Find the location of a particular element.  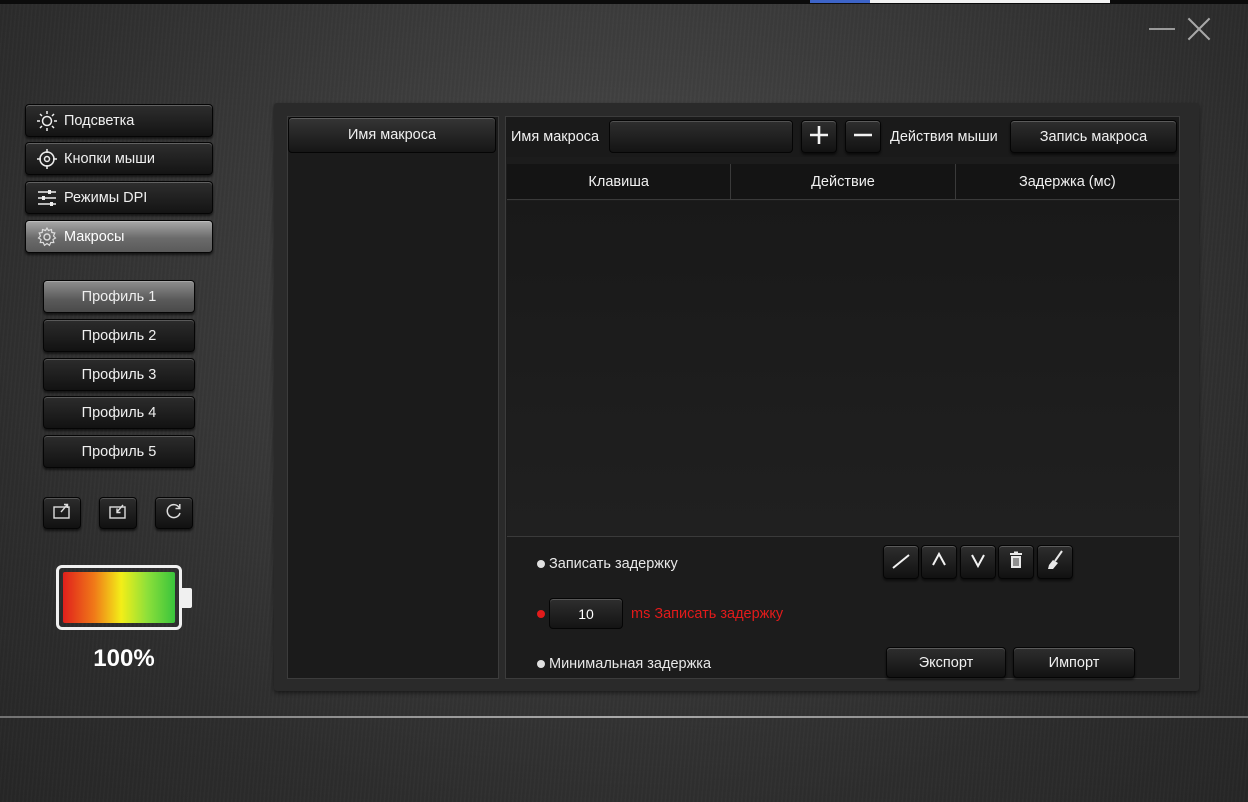

profile-label: Профиль 1 is located at coordinates (119, 296).